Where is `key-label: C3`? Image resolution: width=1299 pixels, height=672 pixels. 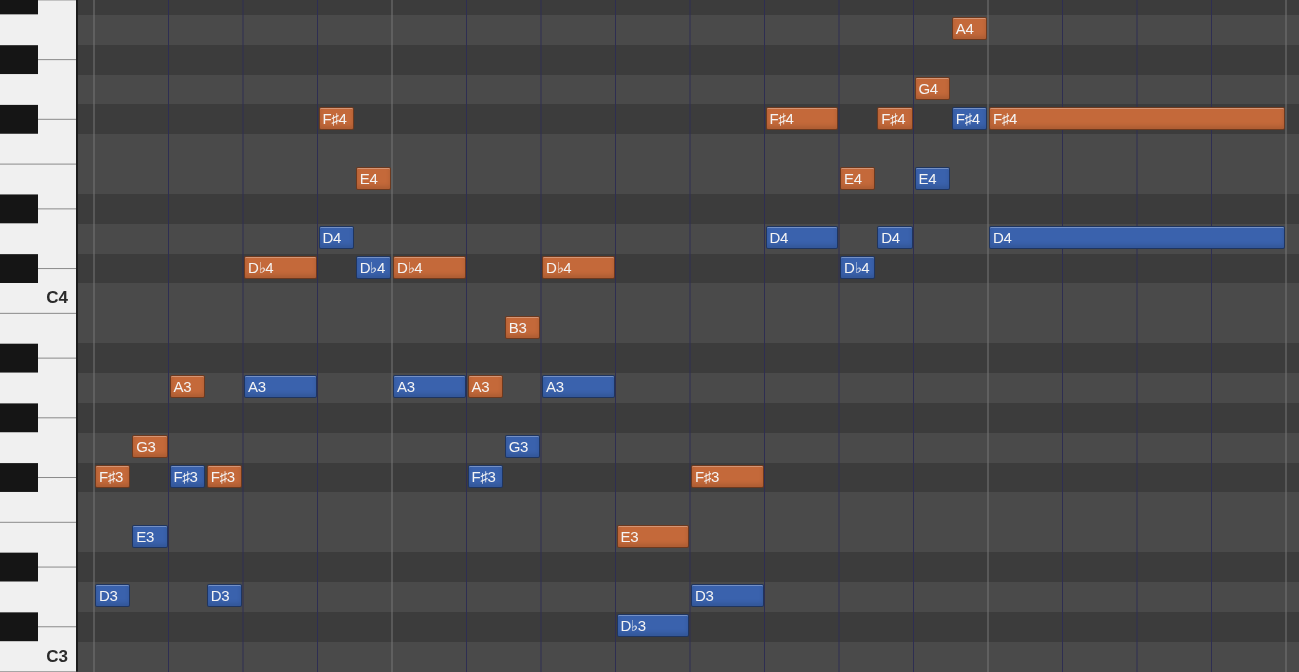 key-label: C3 is located at coordinates (57, 656).